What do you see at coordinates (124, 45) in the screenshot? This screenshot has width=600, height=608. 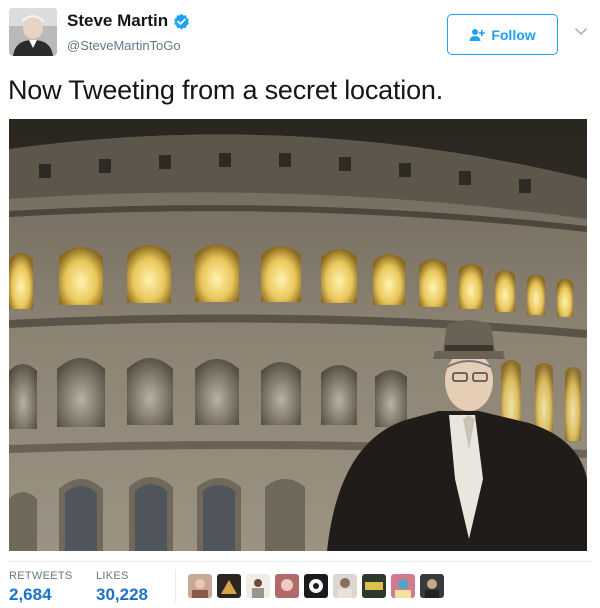 I see `user-handle: @SteveMartinToGo` at bounding box center [124, 45].